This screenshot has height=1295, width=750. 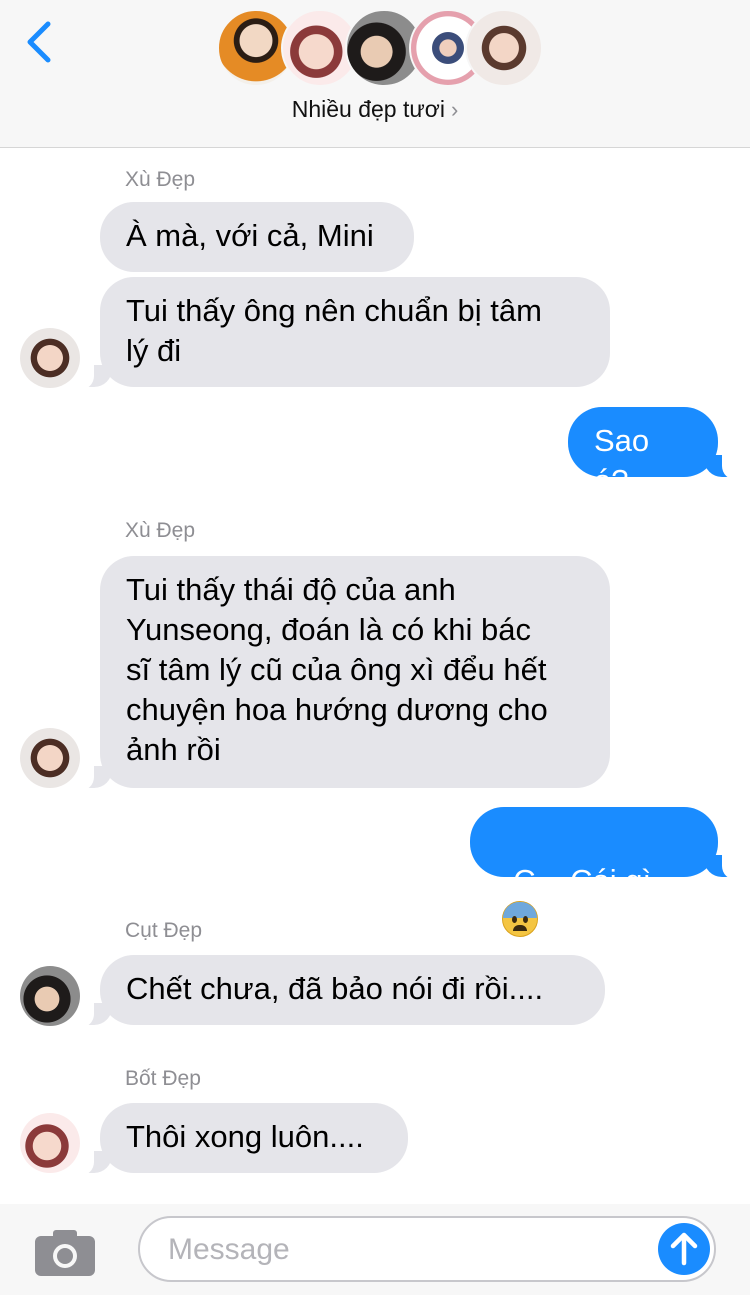 I want to click on arrow-up-icon, so click(x=684, y=1249).